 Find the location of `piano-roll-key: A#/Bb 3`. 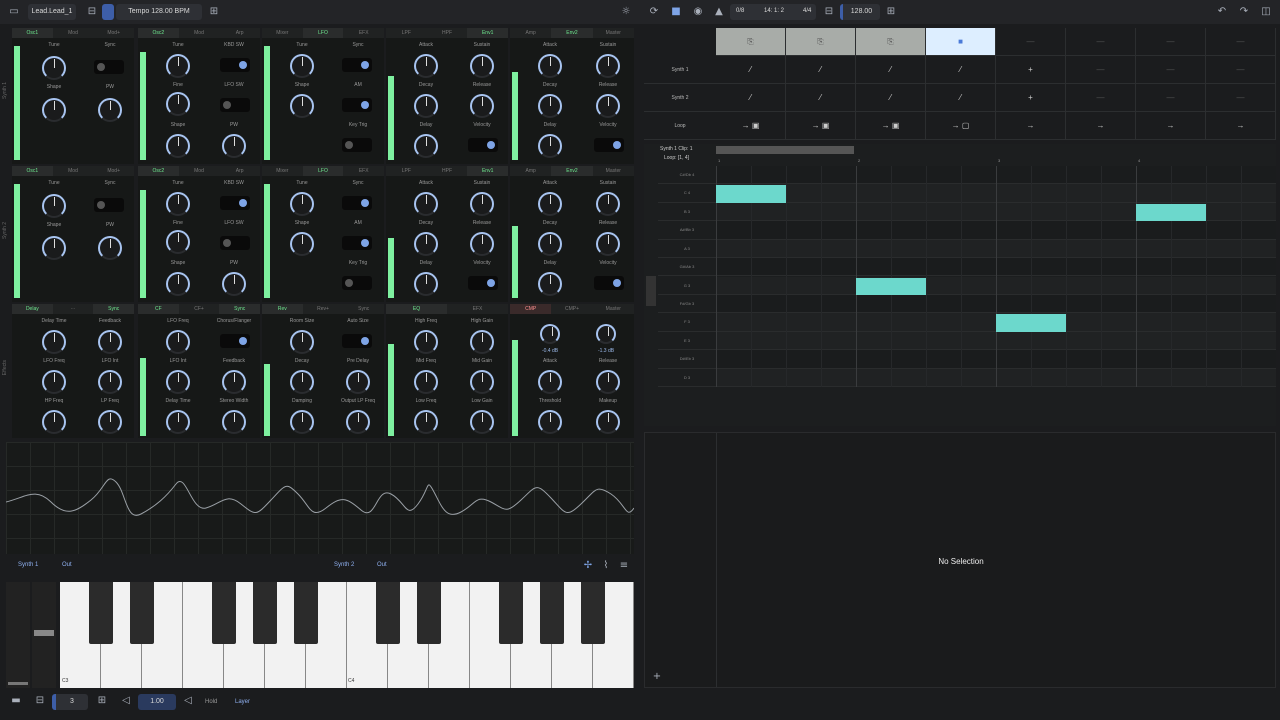

piano-roll-key: A#/Bb 3 is located at coordinates (687, 230).